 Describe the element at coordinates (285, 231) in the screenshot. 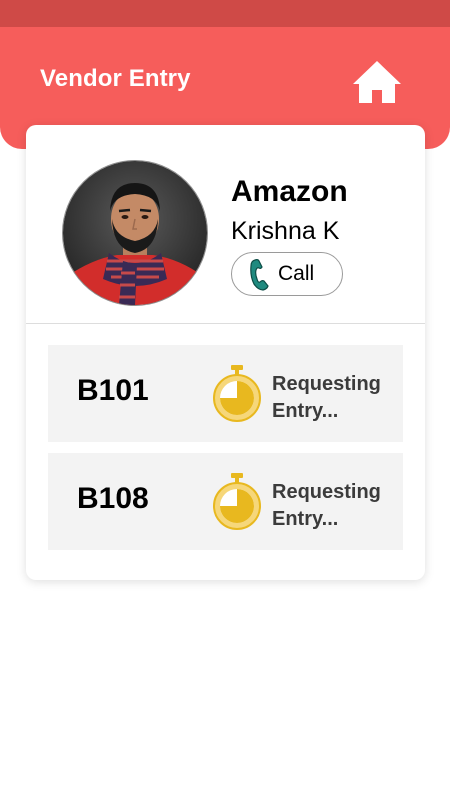

I see `vendor-person-name: Krishna K` at that location.